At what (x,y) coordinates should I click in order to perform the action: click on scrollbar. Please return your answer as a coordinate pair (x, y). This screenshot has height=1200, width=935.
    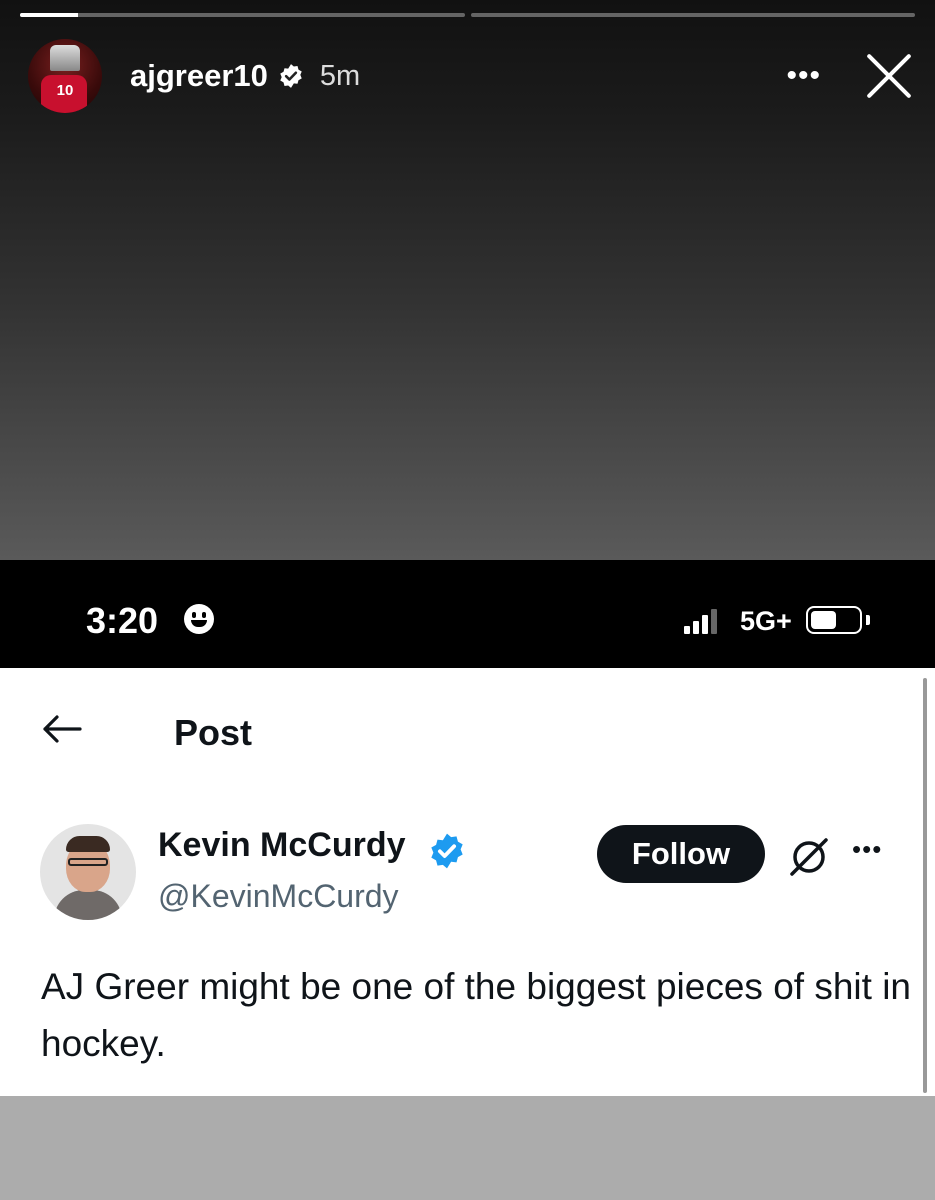
    Looking at the image, I should click on (925, 885).